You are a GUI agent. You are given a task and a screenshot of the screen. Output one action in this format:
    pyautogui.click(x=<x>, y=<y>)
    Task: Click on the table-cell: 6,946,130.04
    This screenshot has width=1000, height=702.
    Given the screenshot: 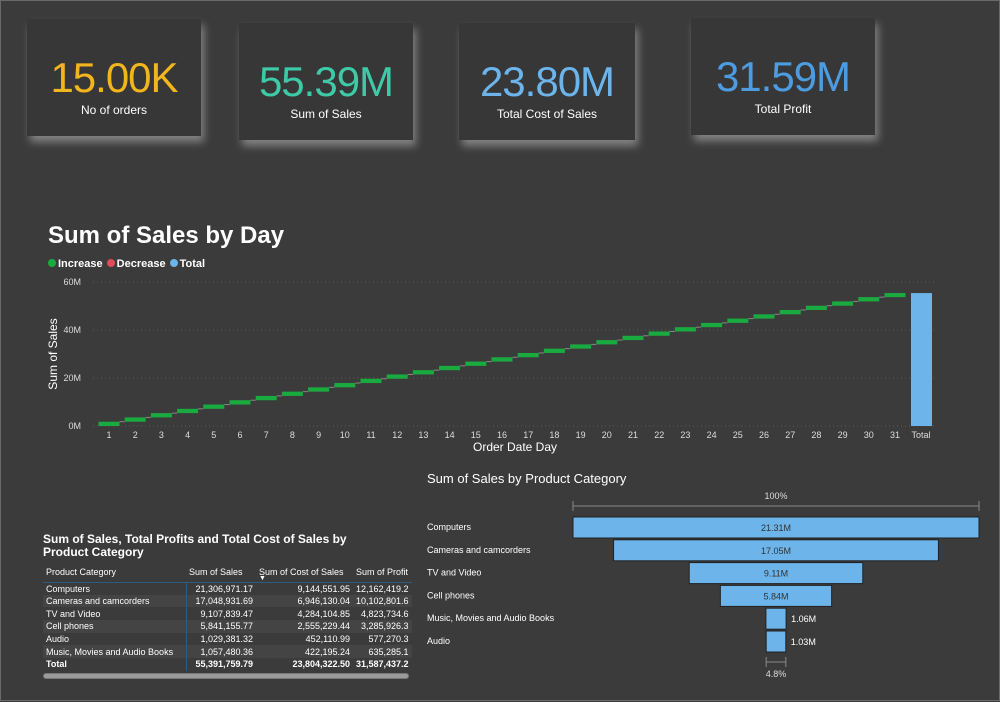 What is the action you would take?
    pyautogui.click(x=323, y=601)
    